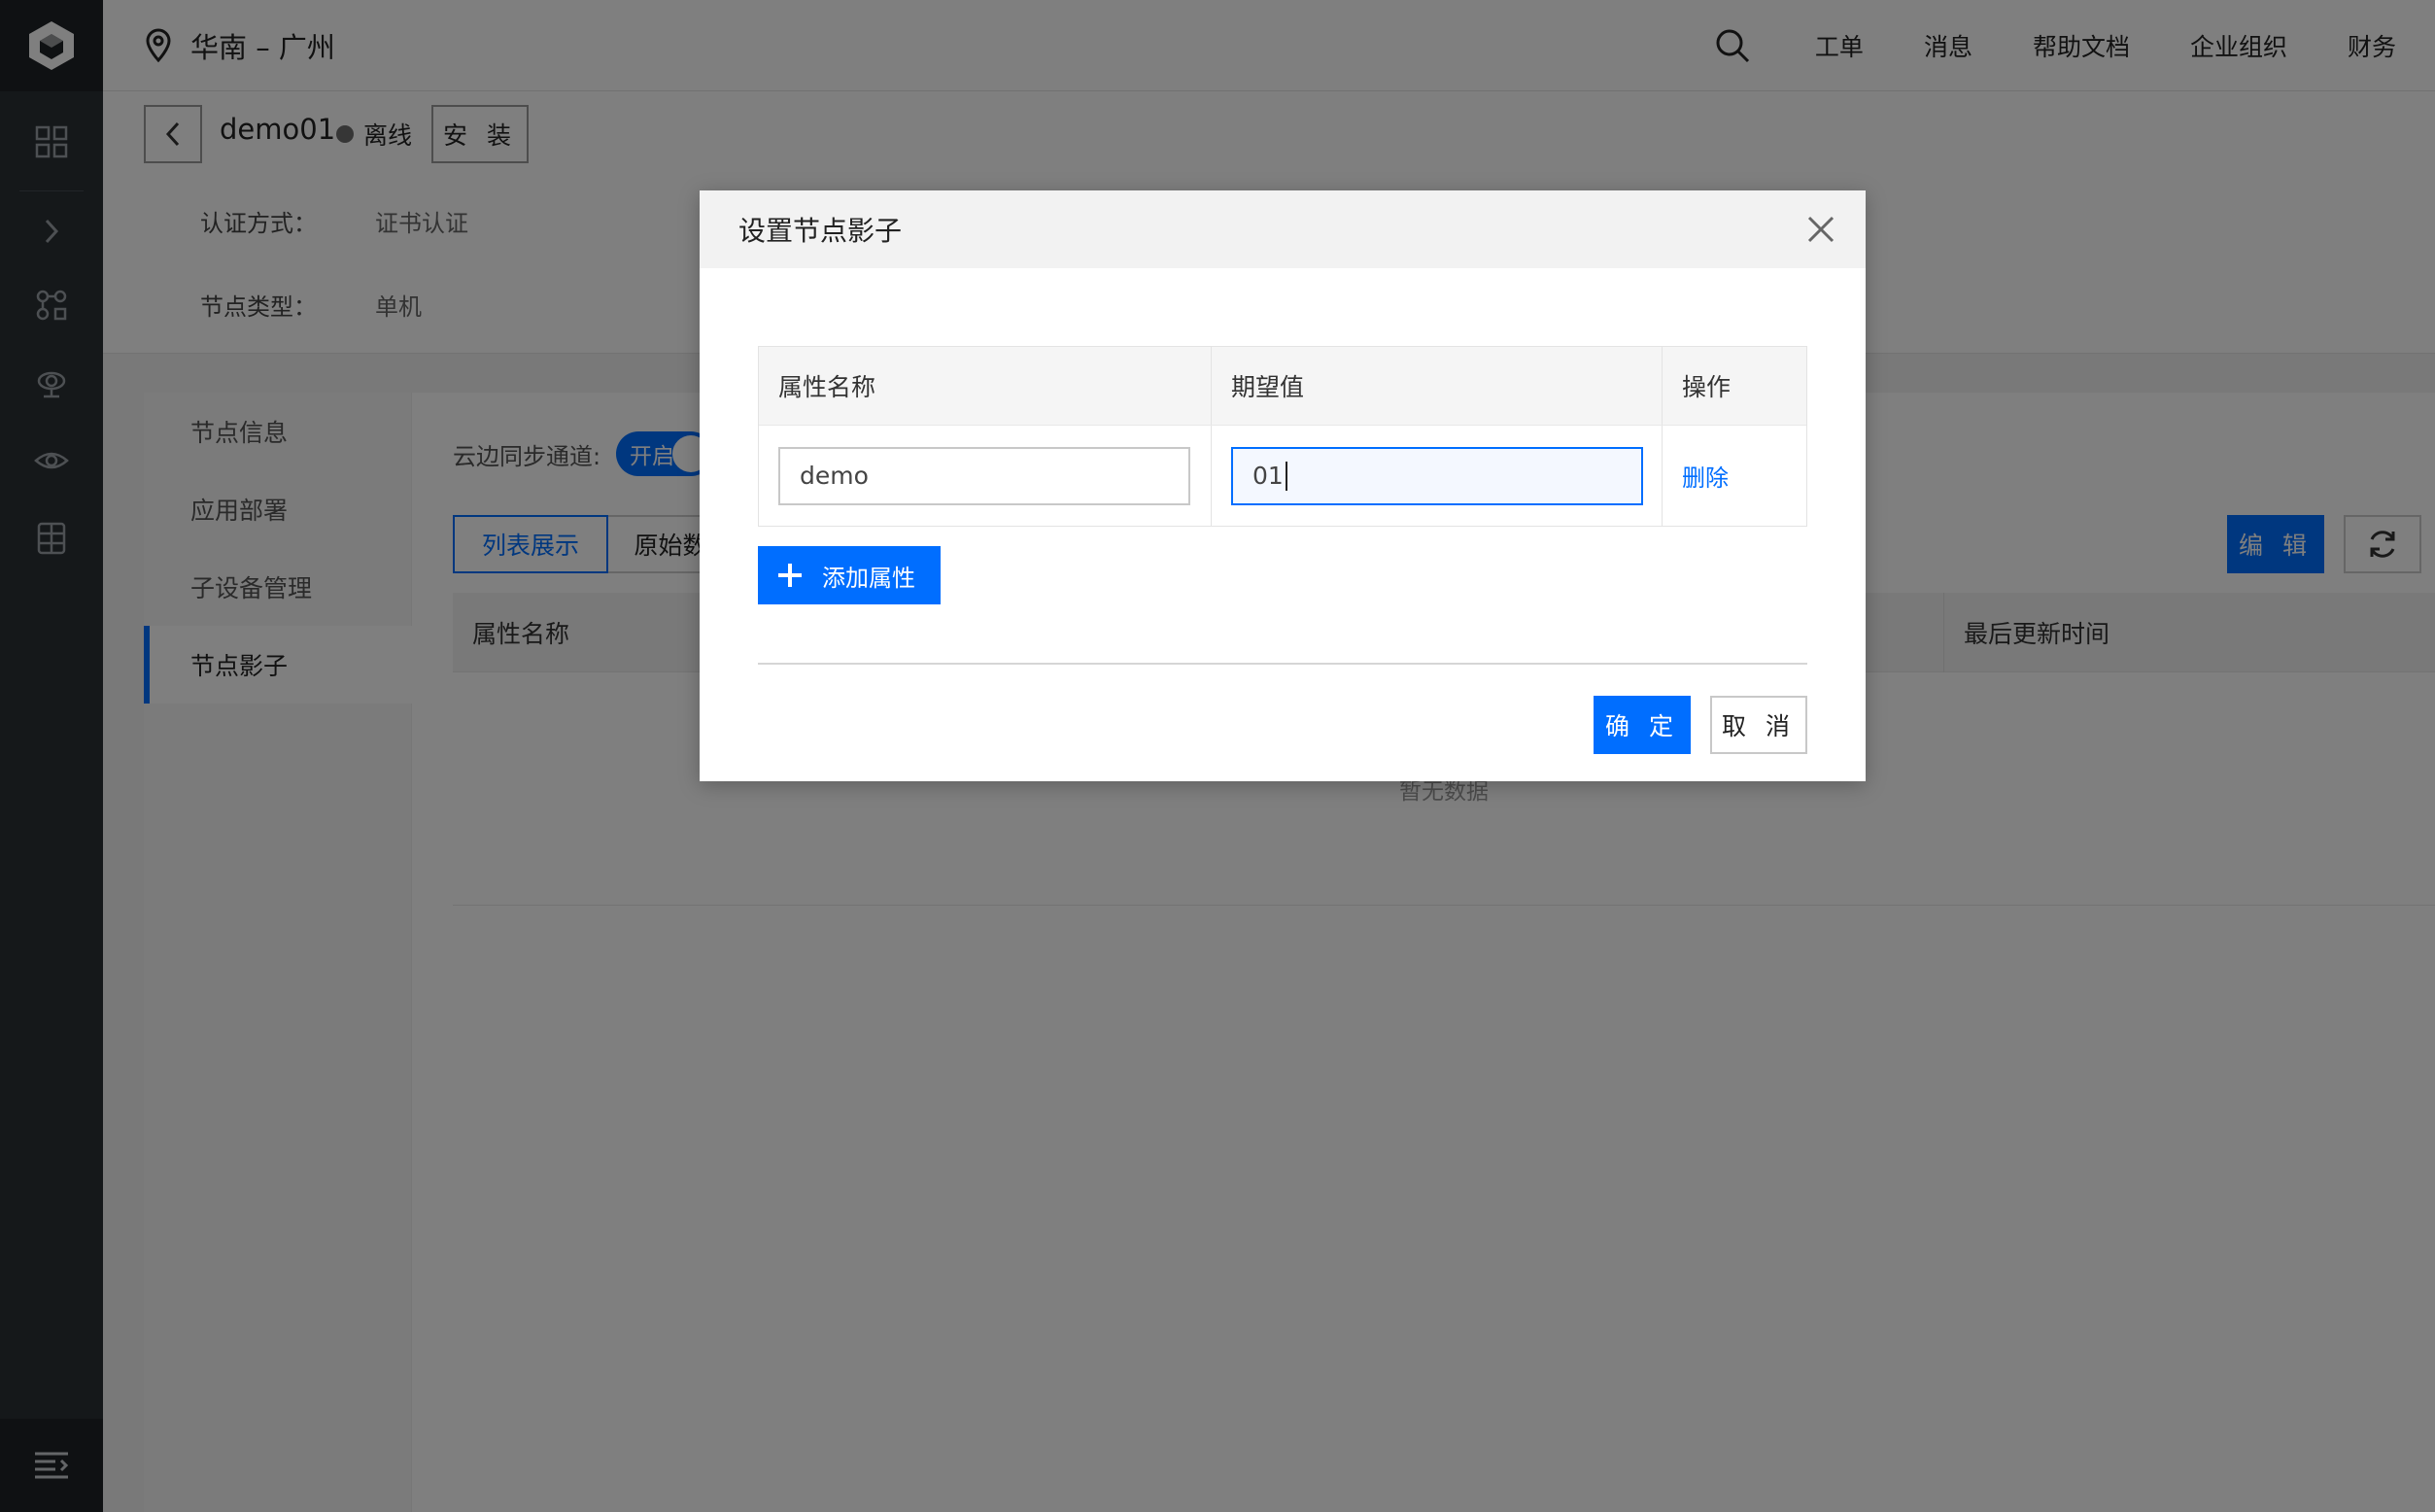 The width and height of the screenshot is (2435, 1512). I want to click on cancel-button: 取 消, so click(1758, 725).